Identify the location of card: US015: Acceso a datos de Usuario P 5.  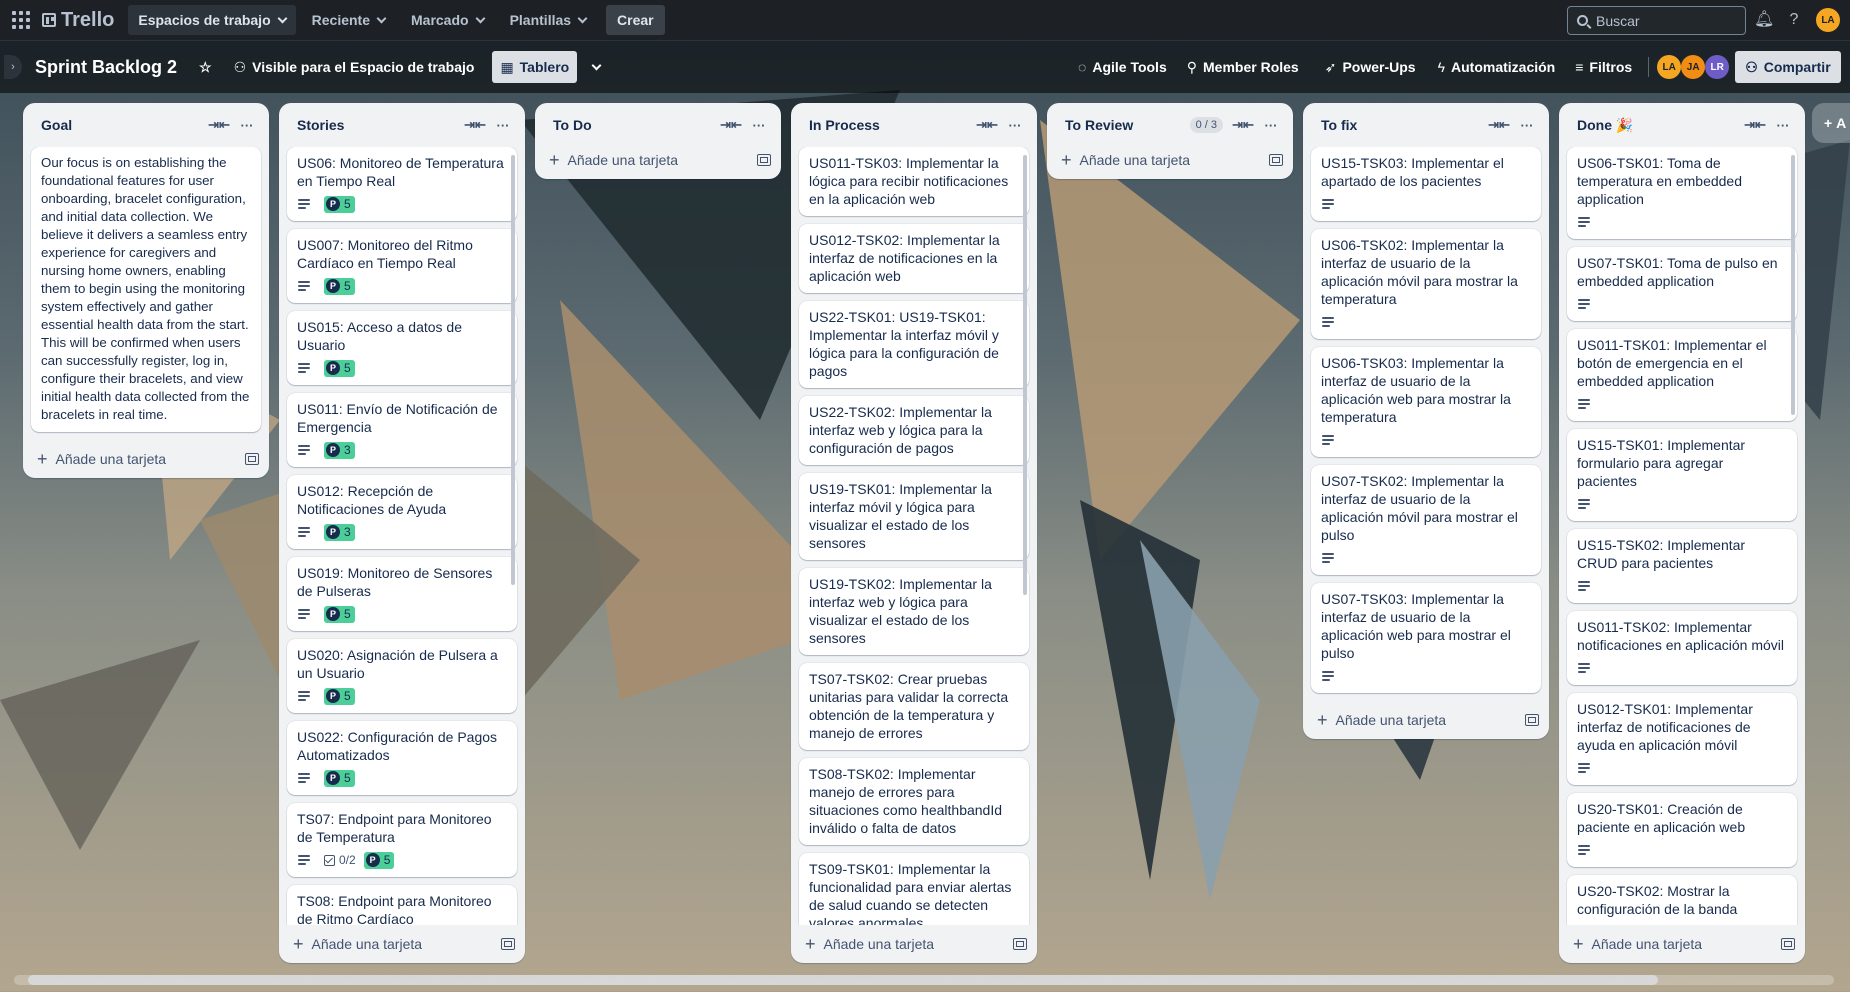
(402, 348).